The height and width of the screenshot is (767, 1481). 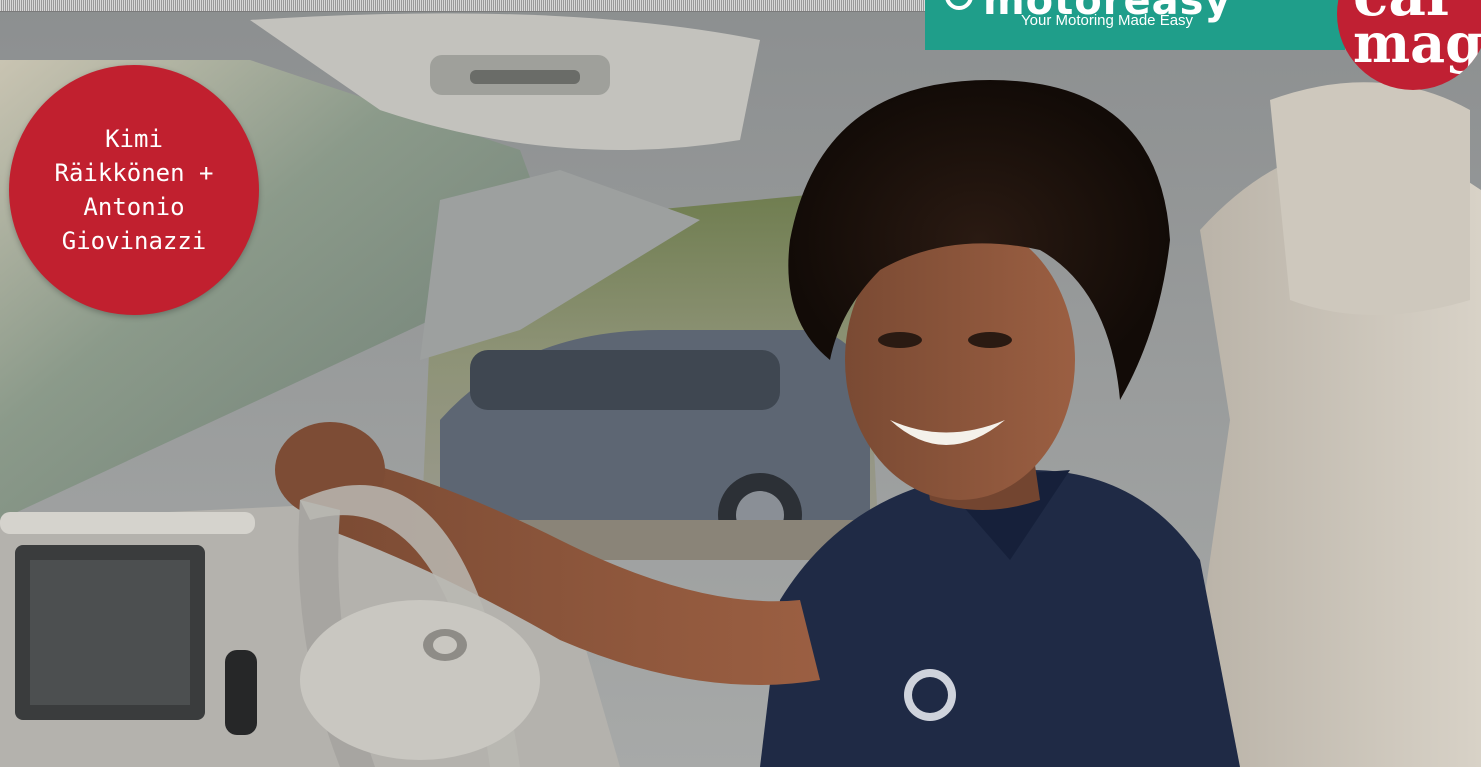 I want to click on feature-name-line: Giovinazzi, so click(x=134, y=241).